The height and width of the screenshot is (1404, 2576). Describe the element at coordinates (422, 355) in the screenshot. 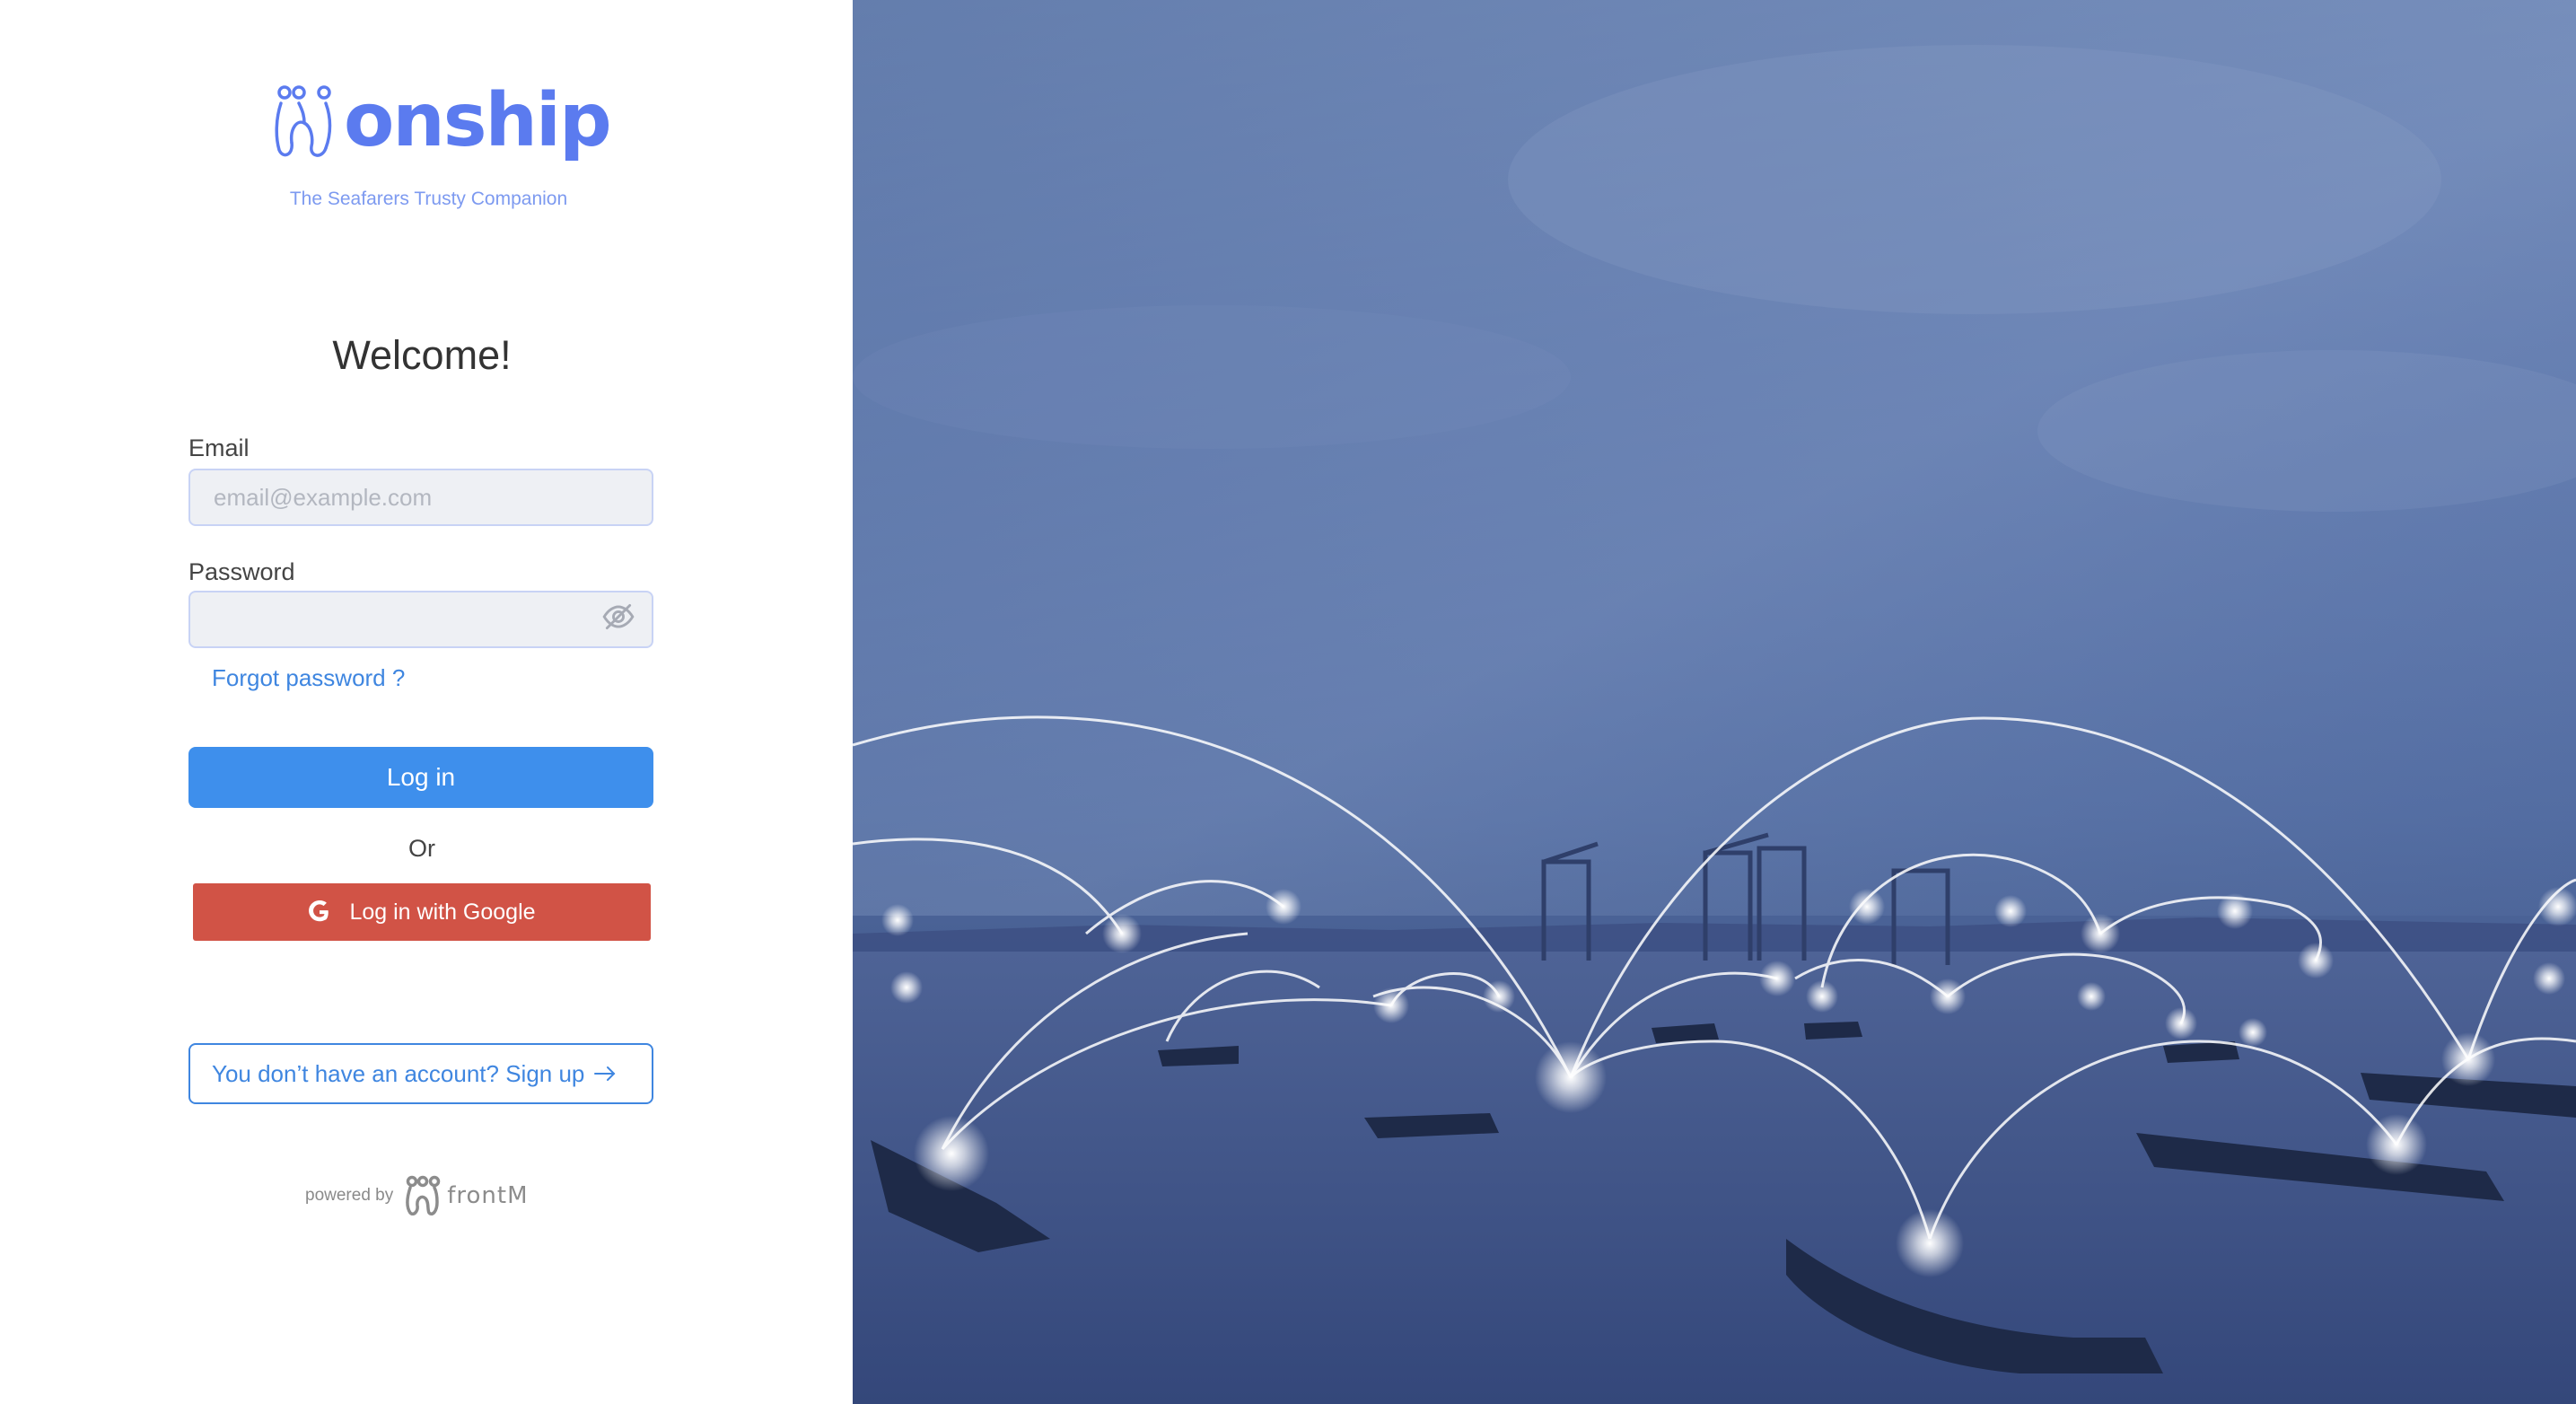

I see `welcome-heading: Welcome!` at that location.